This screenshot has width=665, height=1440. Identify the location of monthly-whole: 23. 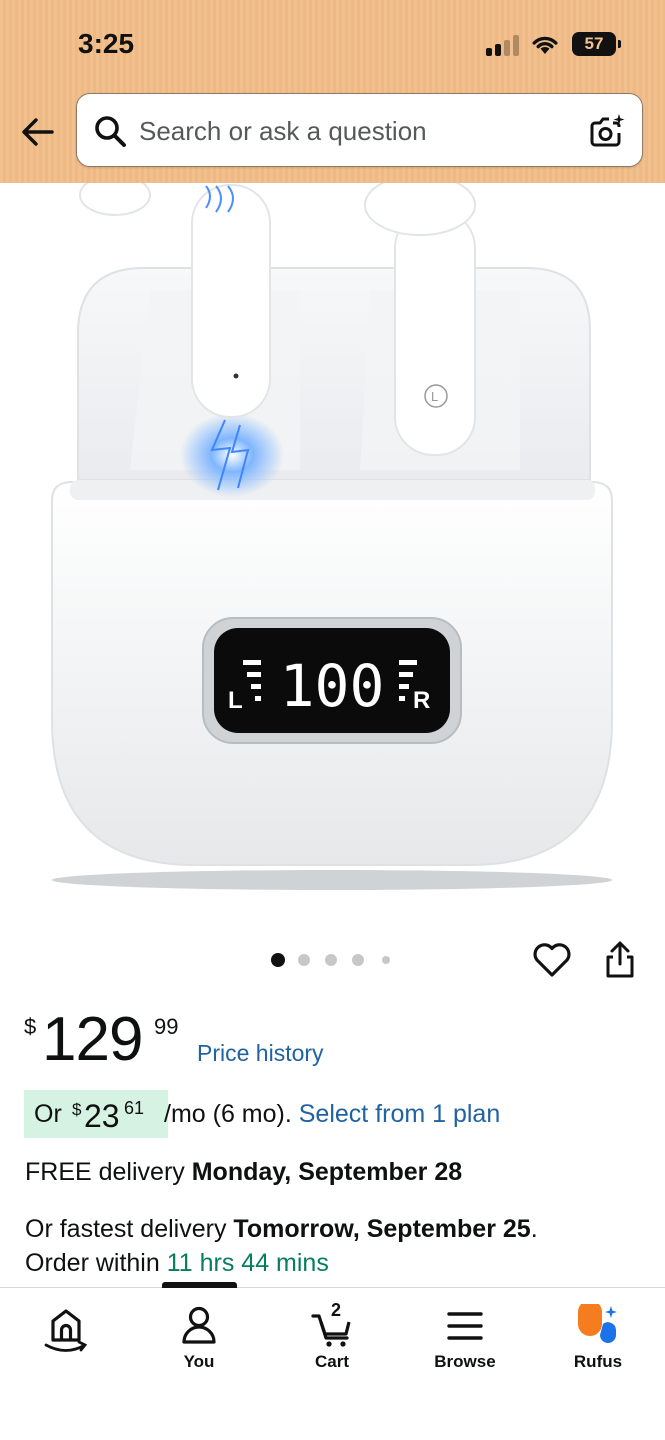
(102, 1116).